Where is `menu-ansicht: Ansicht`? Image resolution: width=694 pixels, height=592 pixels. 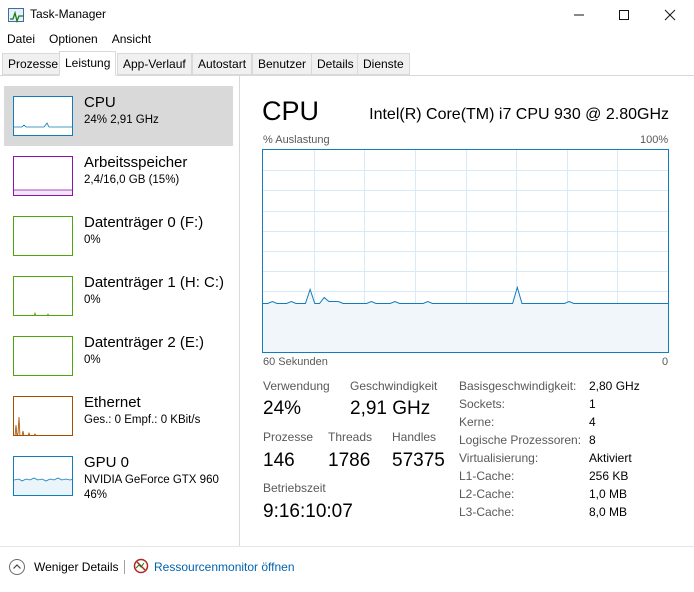
menu-ansicht: Ansicht is located at coordinates (131, 40).